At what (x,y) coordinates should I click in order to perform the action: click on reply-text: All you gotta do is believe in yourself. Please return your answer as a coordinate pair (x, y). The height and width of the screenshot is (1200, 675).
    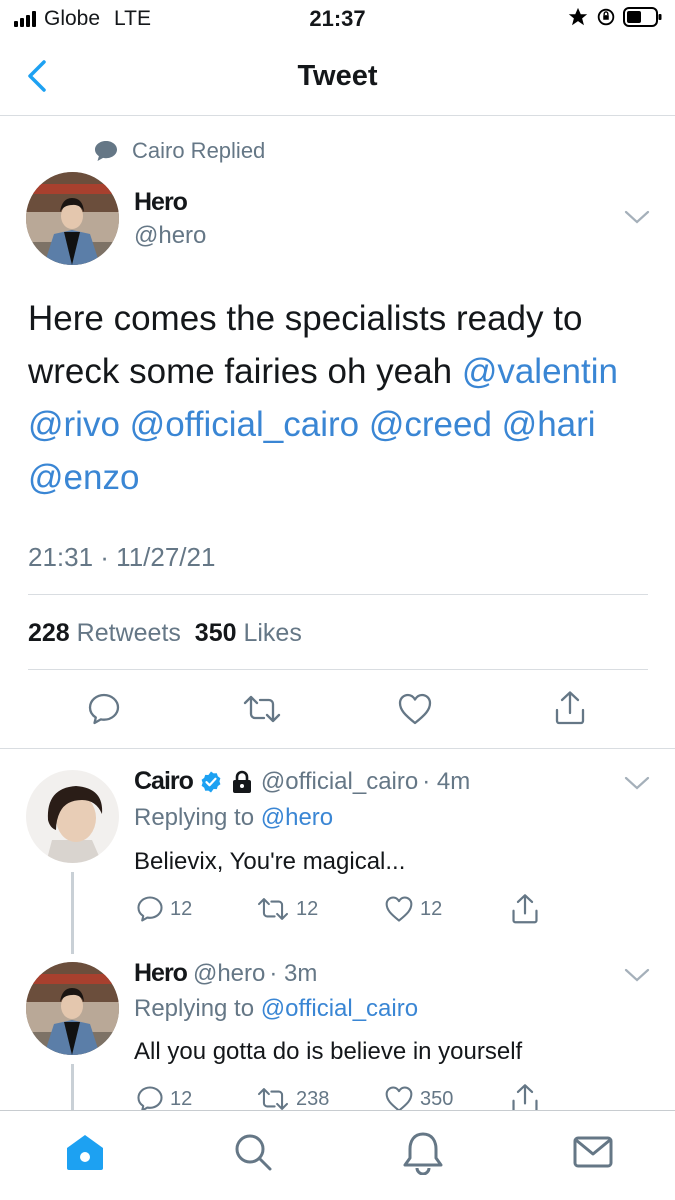
    Looking at the image, I should click on (328, 1051).